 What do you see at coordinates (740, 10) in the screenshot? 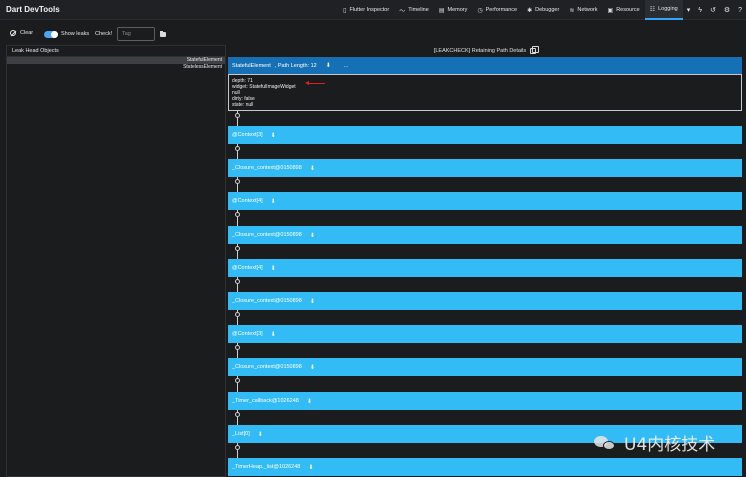
I see `help-icon: ?` at bounding box center [740, 10].